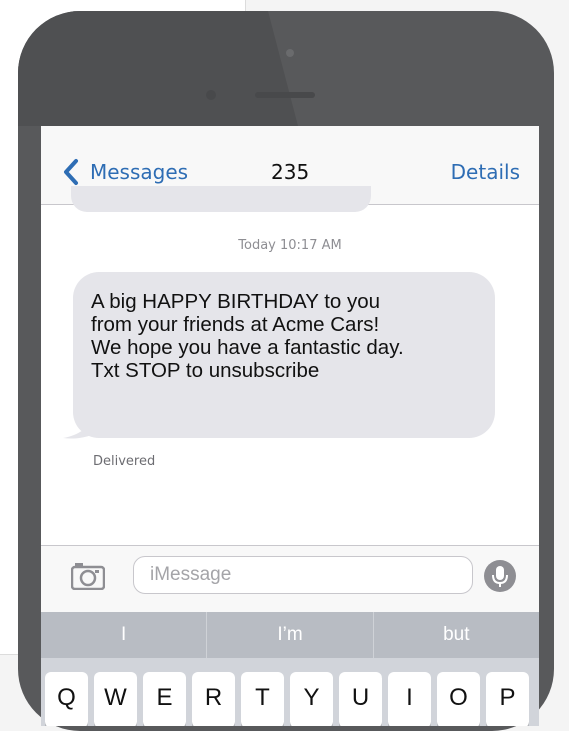 The height and width of the screenshot is (731, 569). I want to click on key-w: W, so click(115, 699).